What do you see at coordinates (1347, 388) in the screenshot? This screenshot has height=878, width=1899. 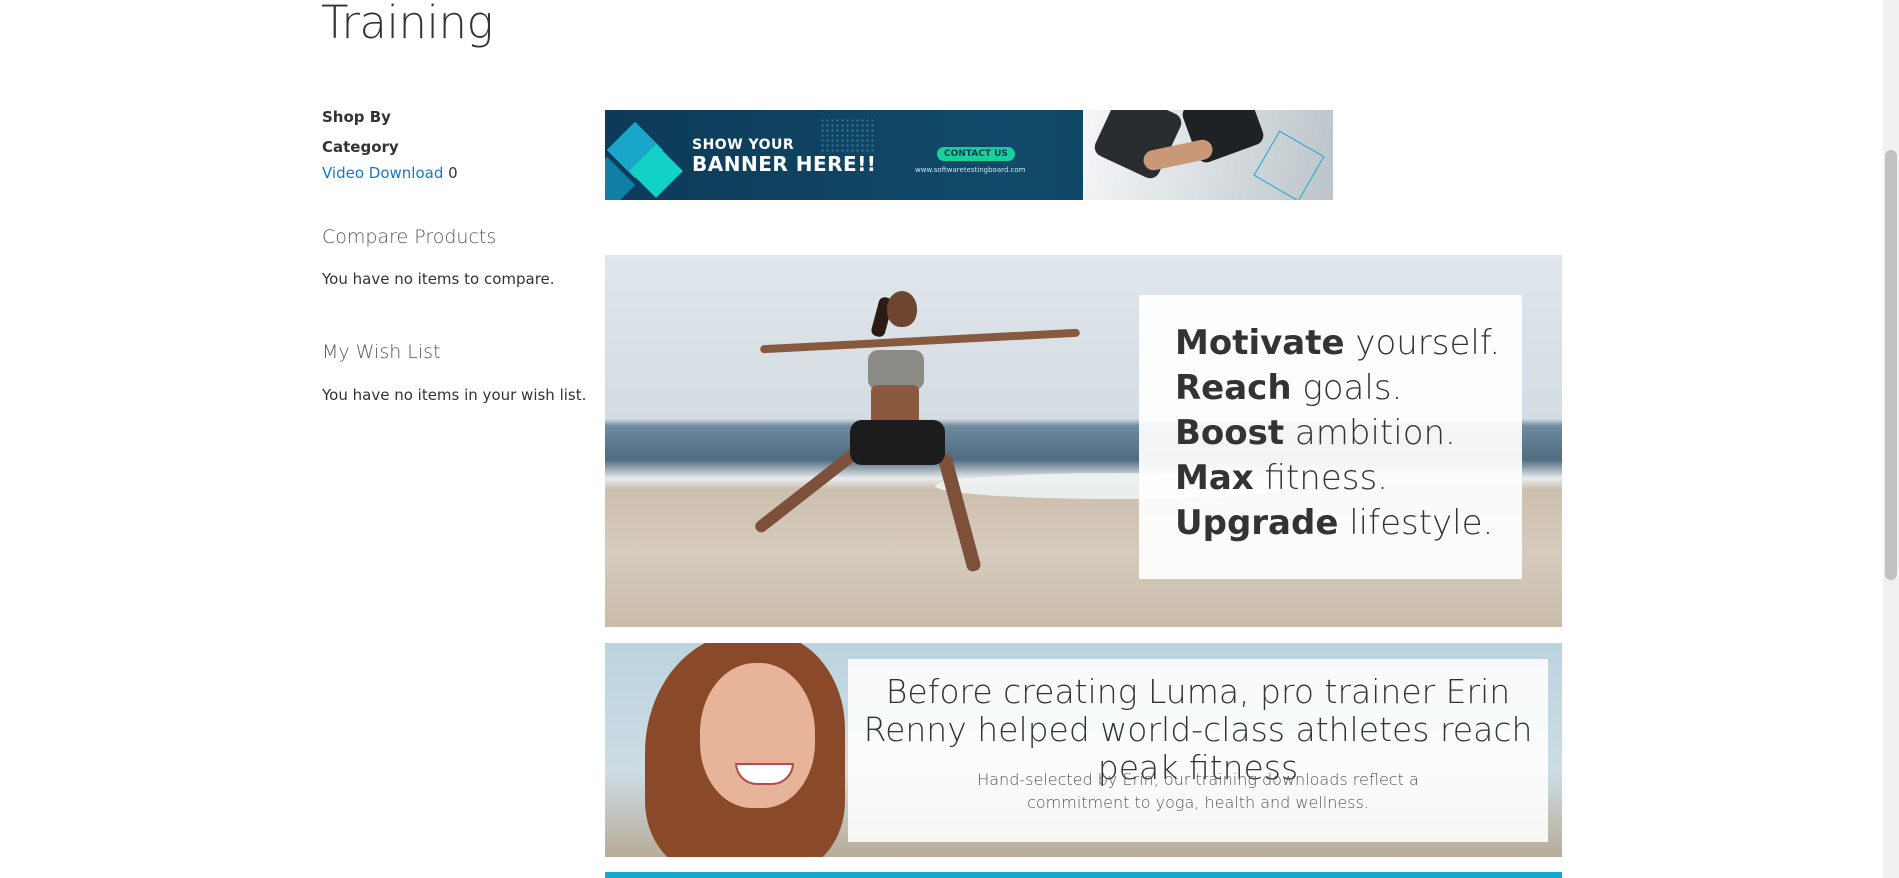 I see `hero-line-rest: goals.` at bounding box center [1347, 388].